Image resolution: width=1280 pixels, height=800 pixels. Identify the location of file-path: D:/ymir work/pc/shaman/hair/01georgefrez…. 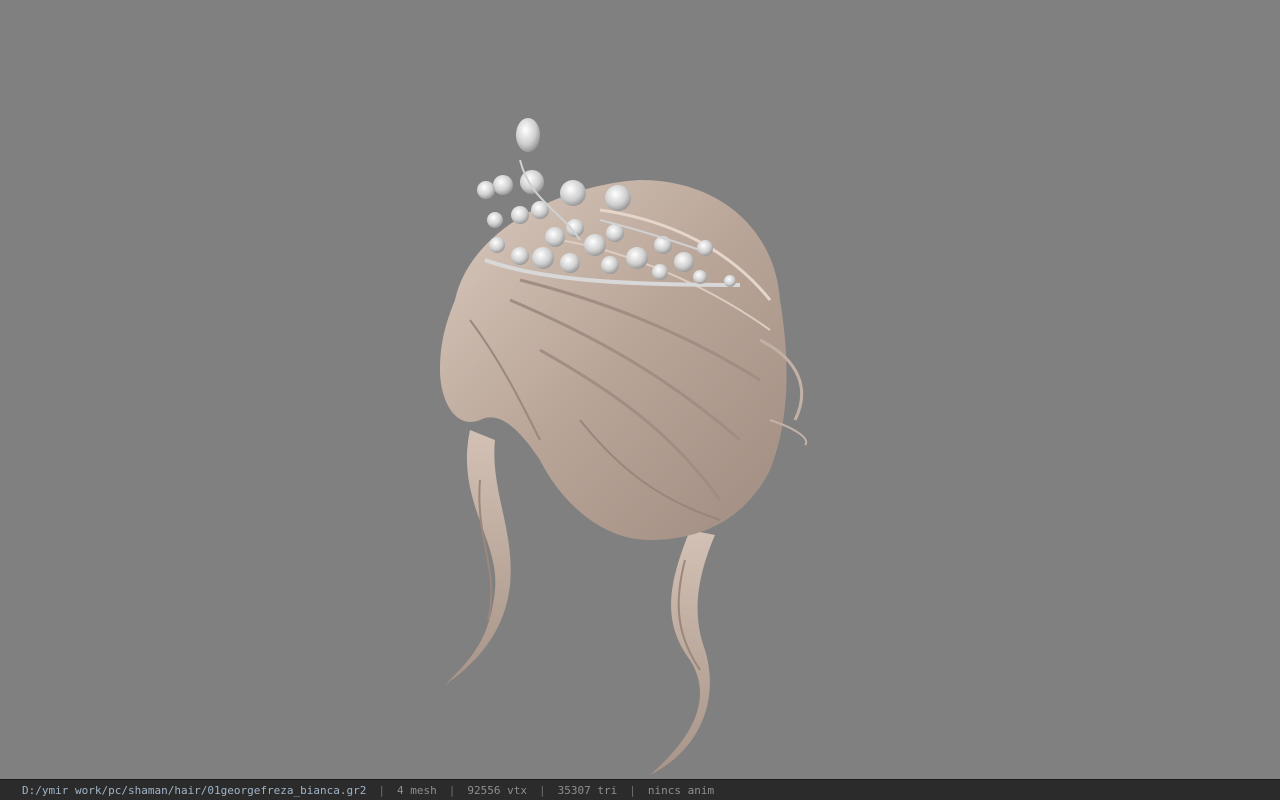
(194, 790).